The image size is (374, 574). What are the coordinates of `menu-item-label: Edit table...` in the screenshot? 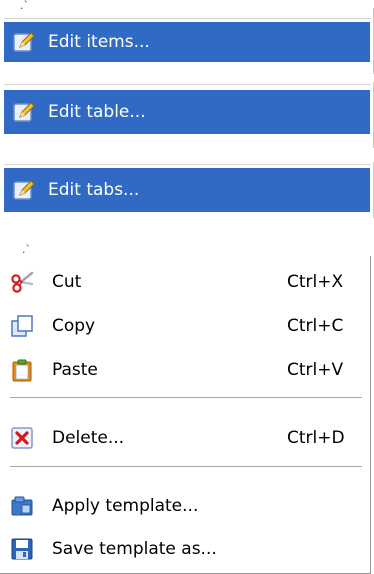 It's located at (97, 112).